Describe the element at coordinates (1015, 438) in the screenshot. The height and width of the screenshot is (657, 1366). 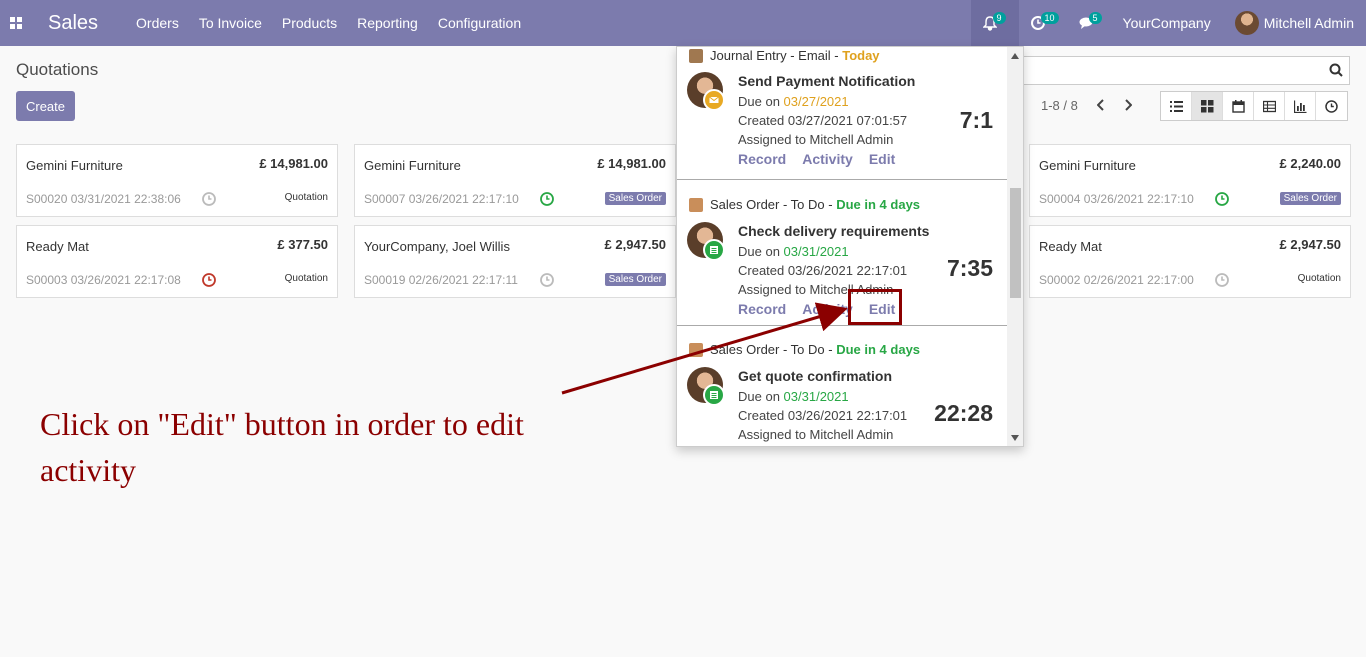
I see `scroll-down-icon` at that location.